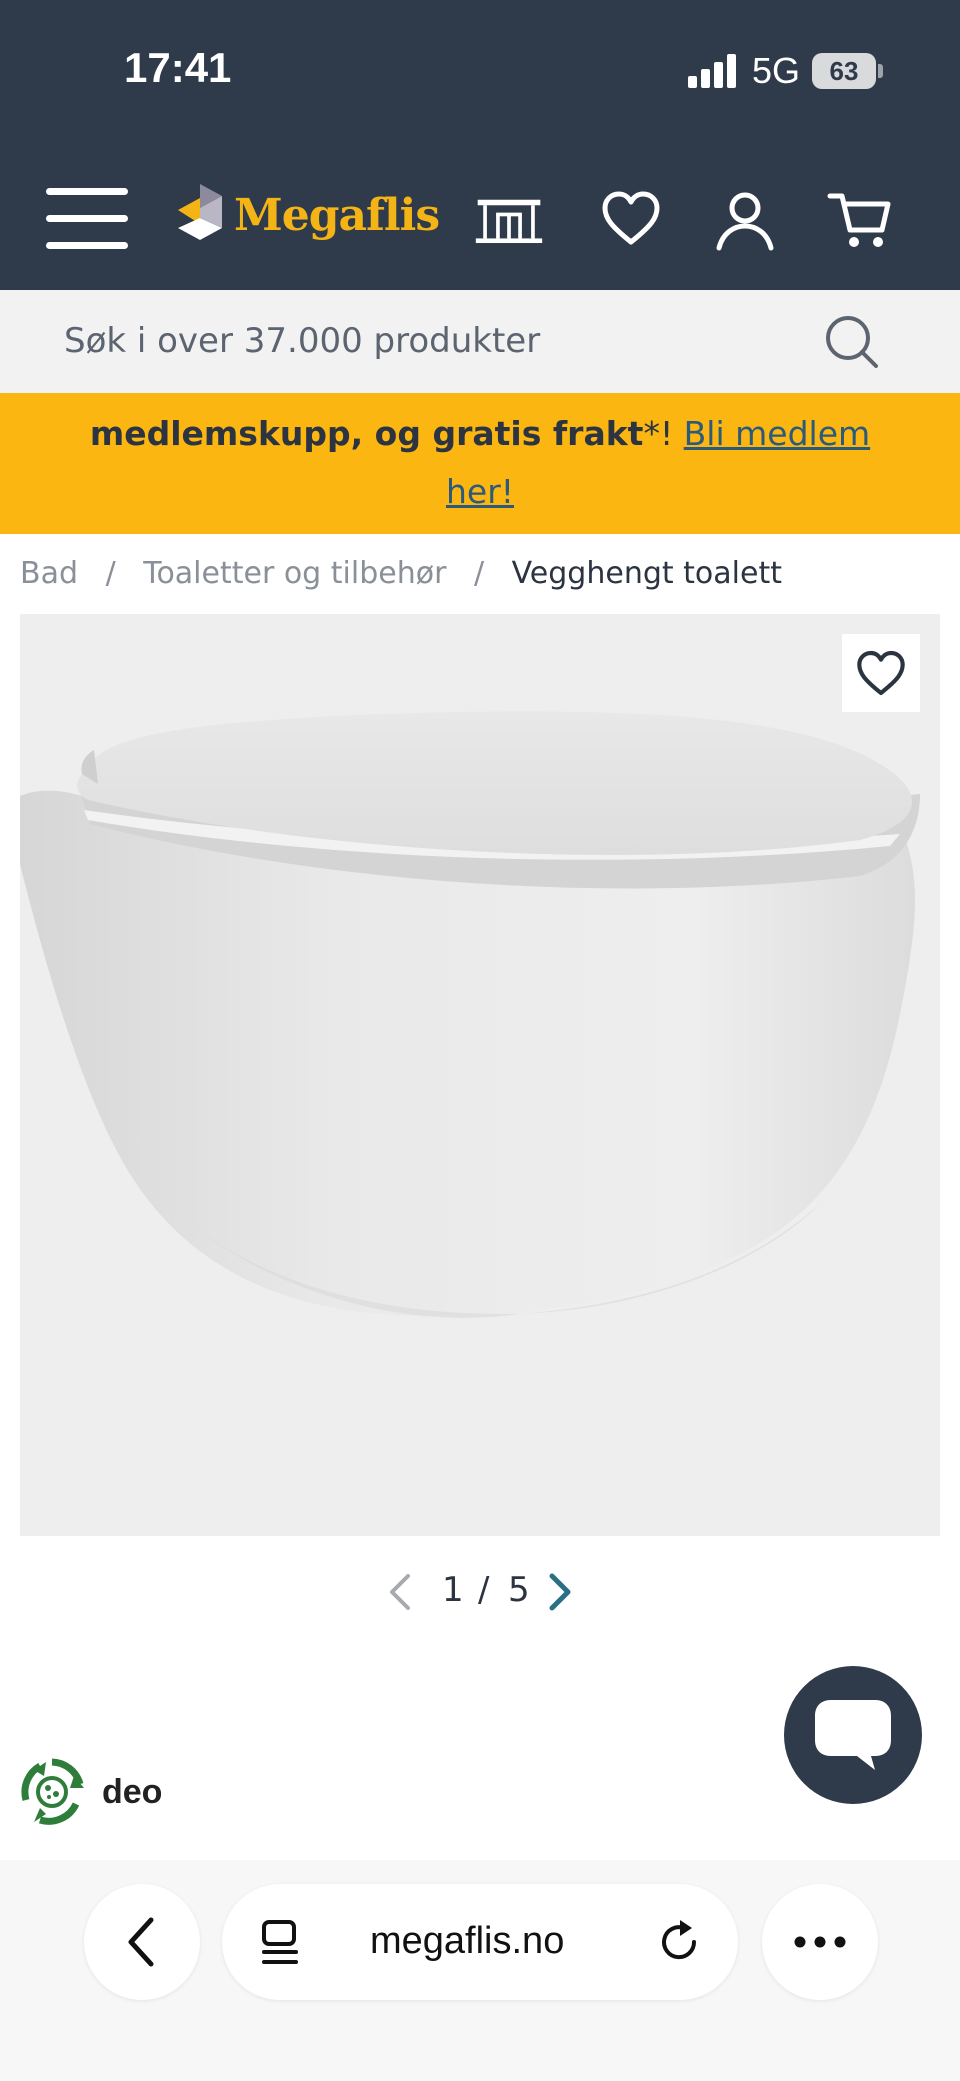 This screenshot has width=960, height=2081. What do you see at coordinates (280, 1942) in the screenshot?
I see `tabs-list-icon` at bounding box center [280, 1942].